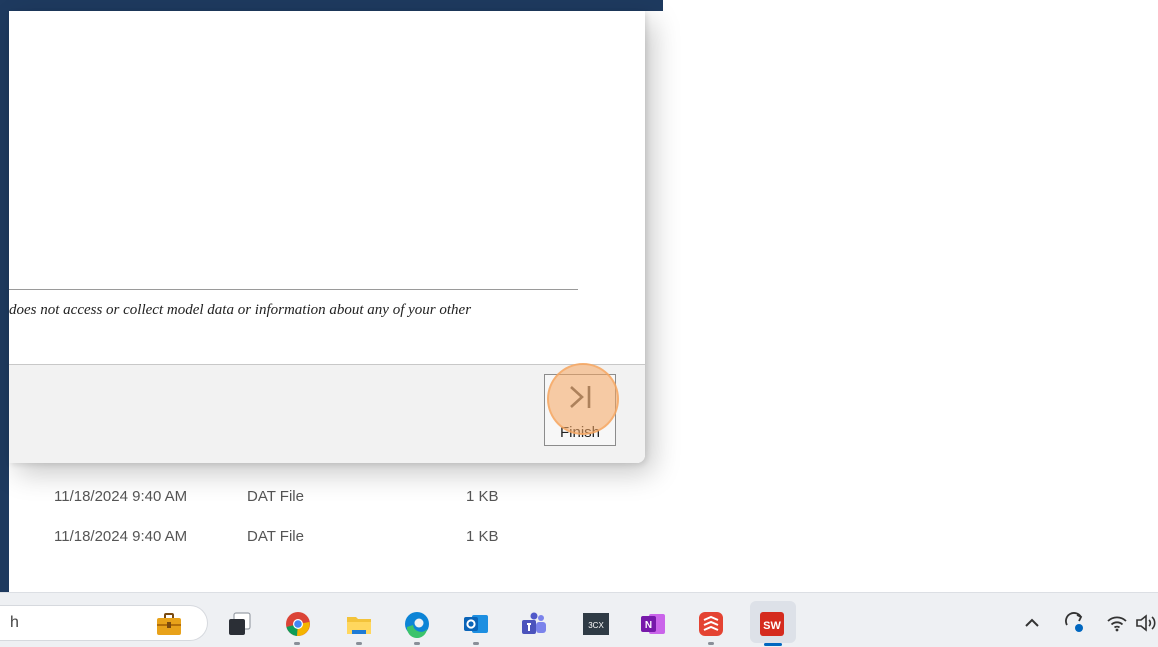  What do you see at coordinates (653, 624) in the screenshot?
I see `onenote-icon: N` at bounding box center [653, 624].